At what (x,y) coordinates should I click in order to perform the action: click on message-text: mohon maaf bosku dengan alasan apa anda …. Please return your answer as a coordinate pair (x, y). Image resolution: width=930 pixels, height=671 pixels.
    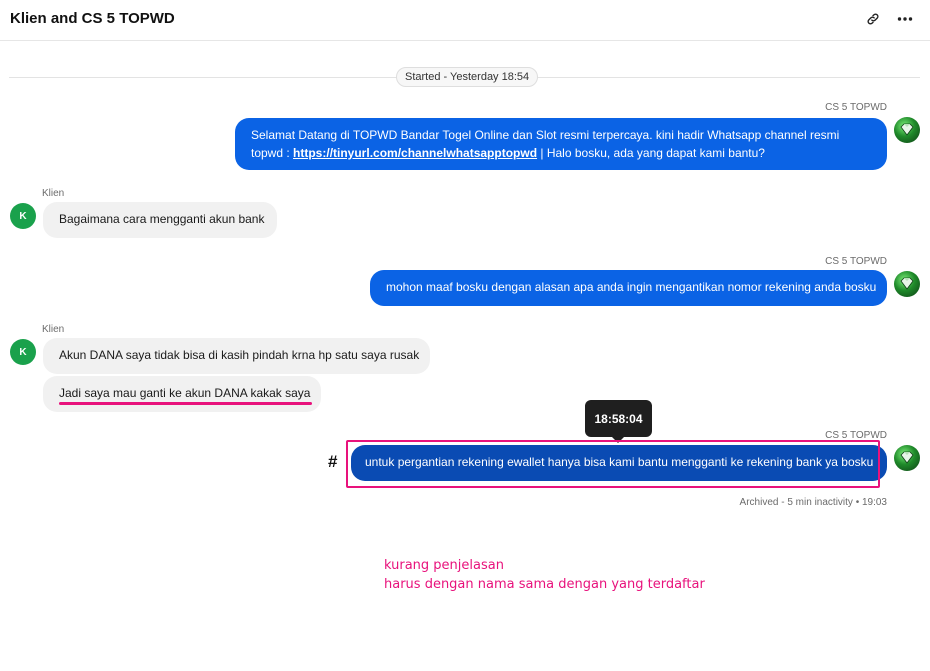
    Looking at the image, I should click on (631, 287).